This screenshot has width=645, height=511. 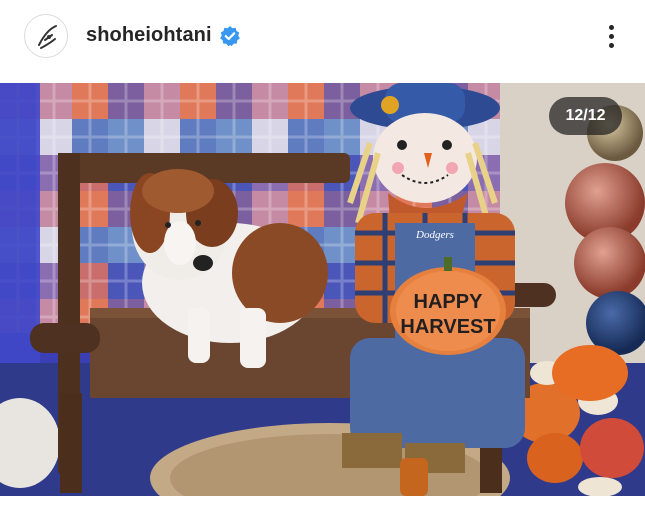 I want to click on slide-counter: 12/12, so click(x=585, y=116).